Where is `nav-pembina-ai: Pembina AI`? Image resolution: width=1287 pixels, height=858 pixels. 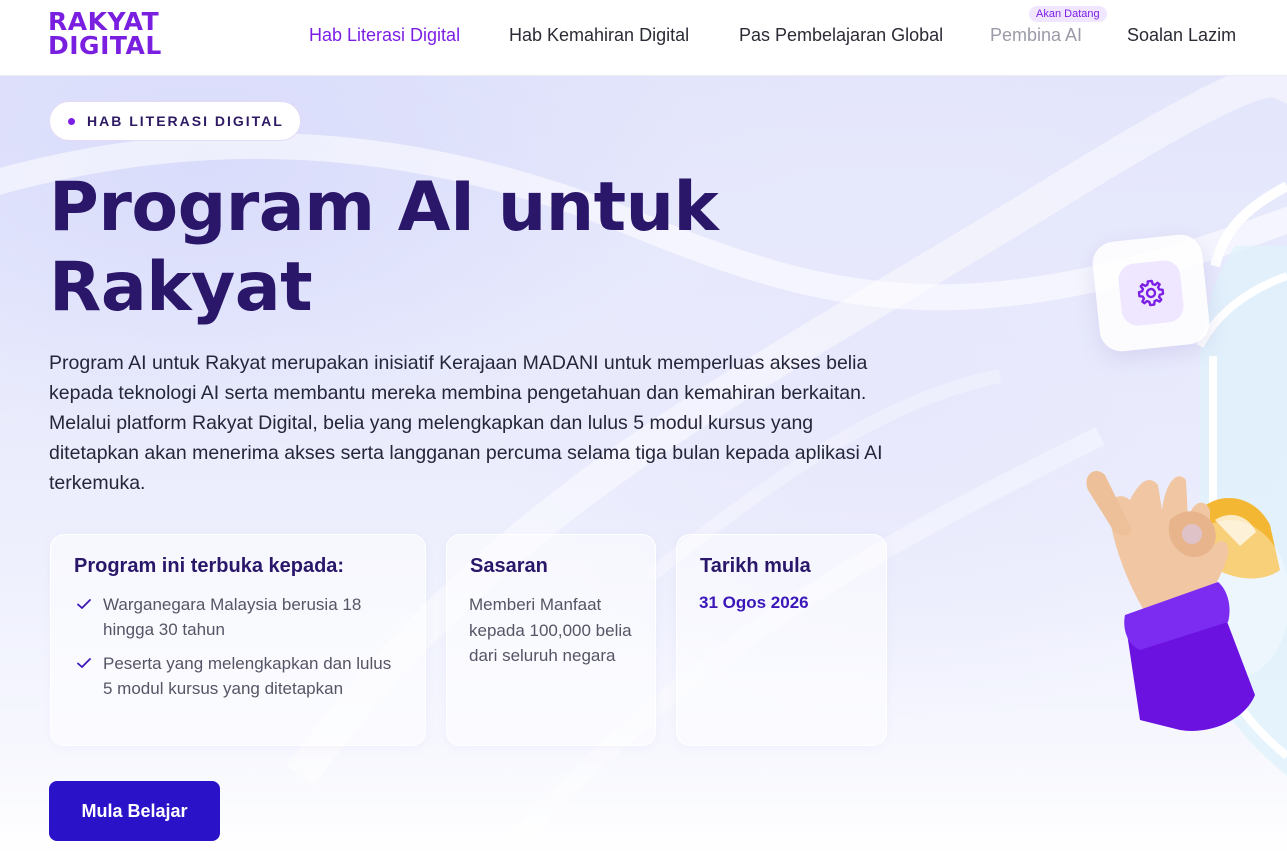 nav-pembina-ai: Pembina AI is located at coordinates (1036, 35).